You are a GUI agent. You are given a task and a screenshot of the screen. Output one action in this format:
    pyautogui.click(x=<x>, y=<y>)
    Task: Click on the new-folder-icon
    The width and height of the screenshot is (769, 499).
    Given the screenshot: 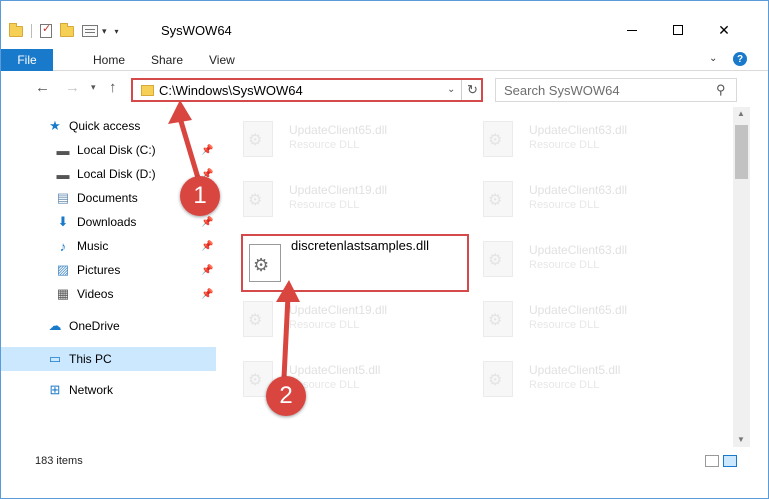 What is the action you would take?
    pyautogui.click(x=67, y=29)
    